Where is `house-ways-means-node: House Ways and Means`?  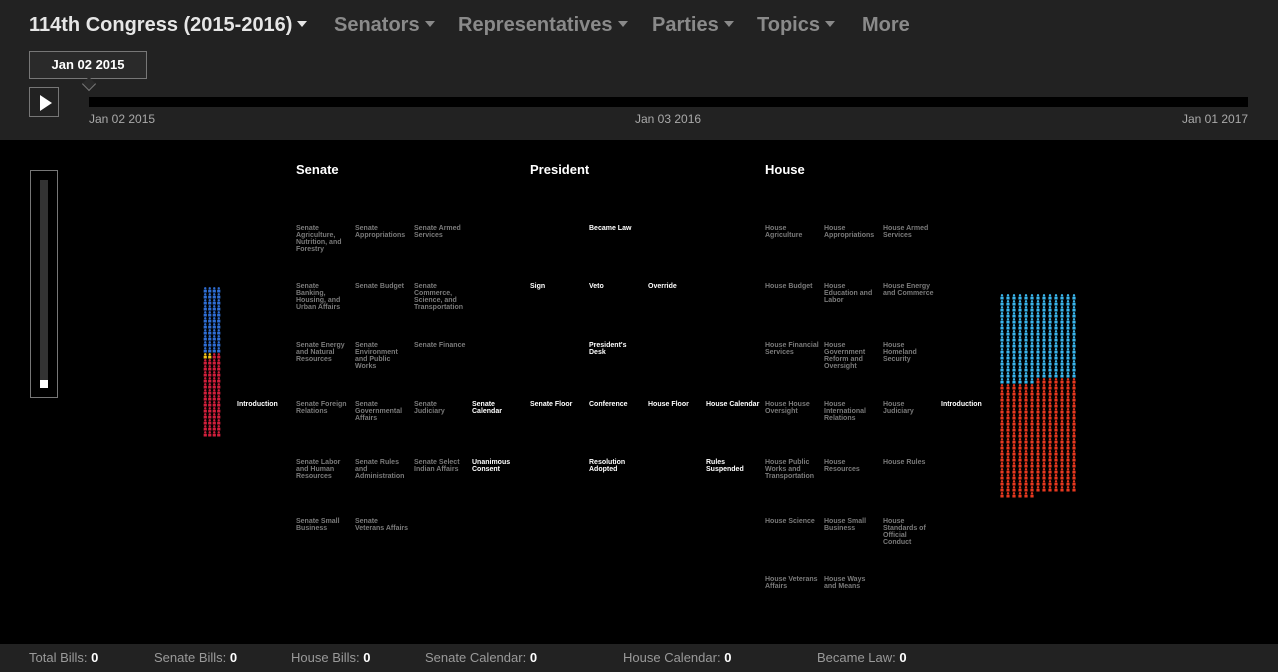 house-ways-means-node: House Ways and Means is located at coordinates (851, 583).